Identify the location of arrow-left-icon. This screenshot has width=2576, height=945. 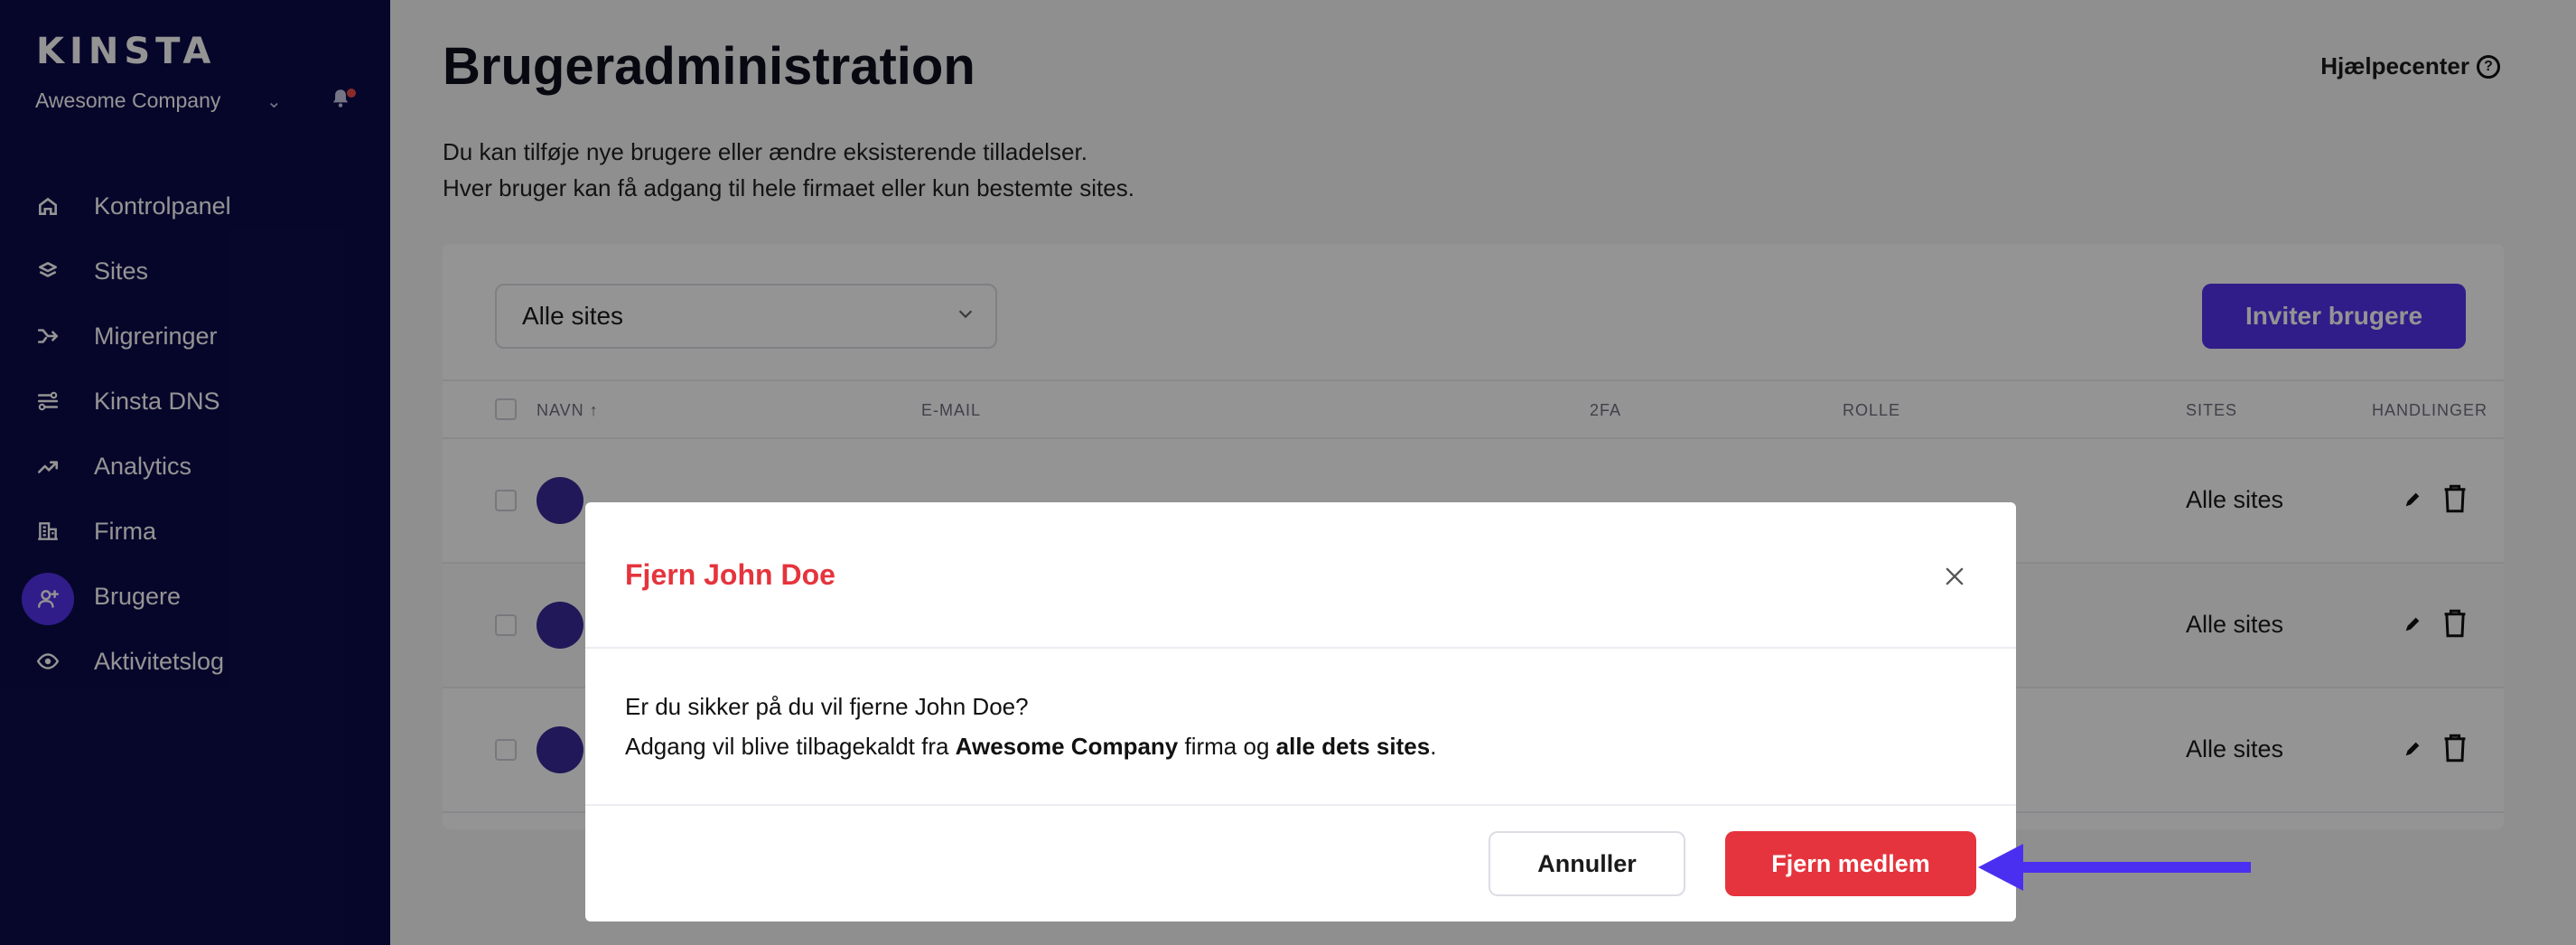
(2114, 867).